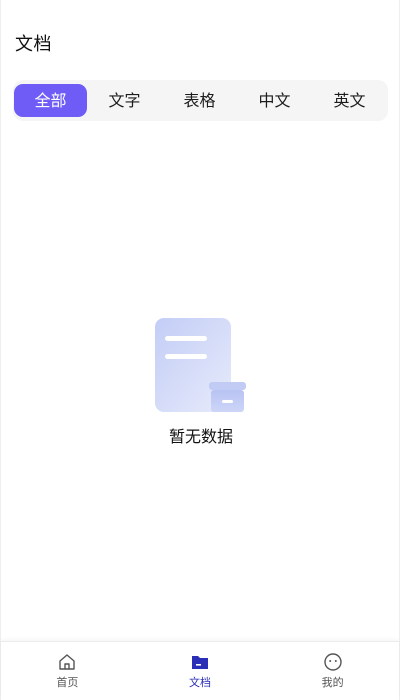  I want to click on category-tabs: 全部 文字 表格 中文 英文, so click(200, 100).